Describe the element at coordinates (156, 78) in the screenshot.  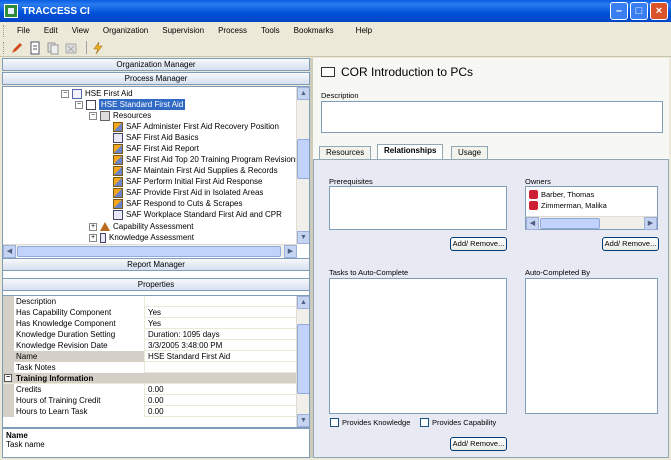
I see `process-manager-header: Process Manager` at that location.